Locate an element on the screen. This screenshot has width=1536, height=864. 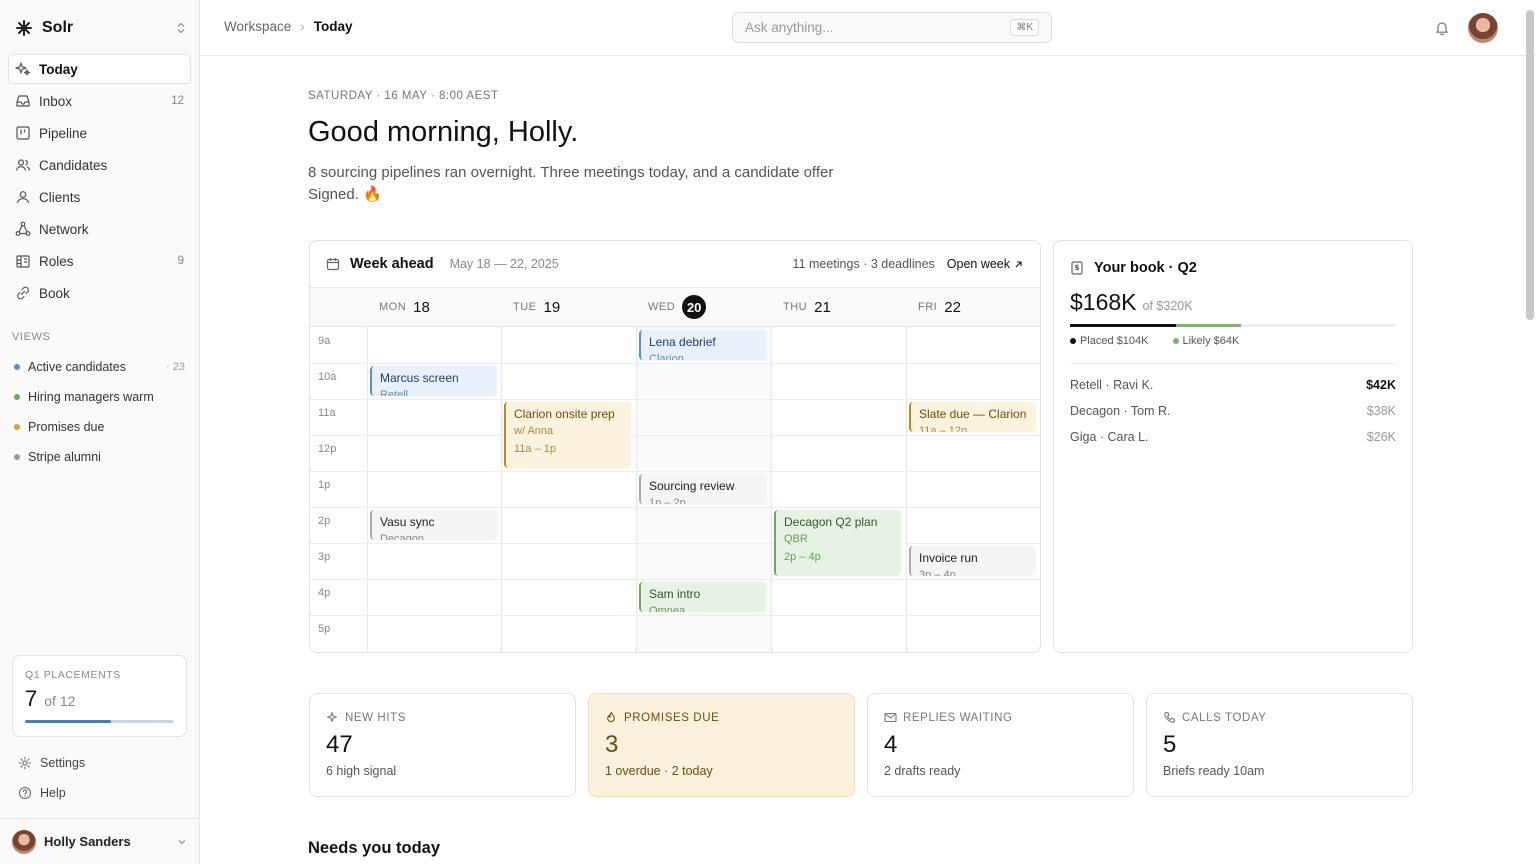
calendar-event: Slate due — Clarion 11a – 12p is located at coordinates (972, 417).